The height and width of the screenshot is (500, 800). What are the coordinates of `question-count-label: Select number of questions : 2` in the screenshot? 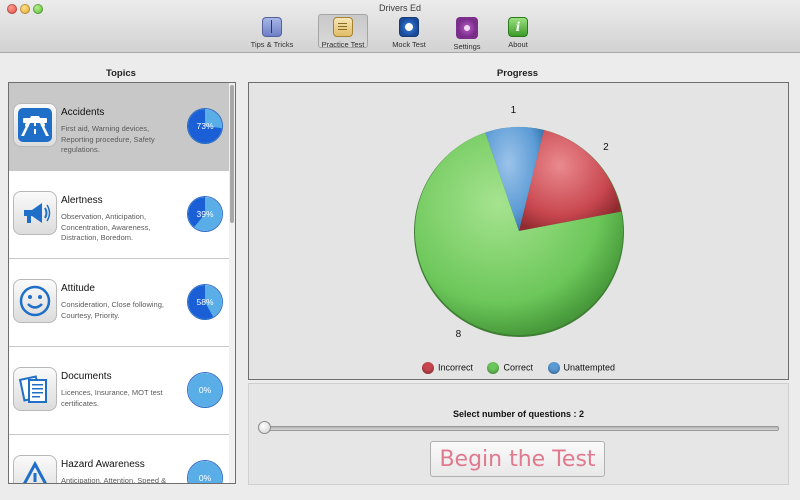 It's located at (518, 414).